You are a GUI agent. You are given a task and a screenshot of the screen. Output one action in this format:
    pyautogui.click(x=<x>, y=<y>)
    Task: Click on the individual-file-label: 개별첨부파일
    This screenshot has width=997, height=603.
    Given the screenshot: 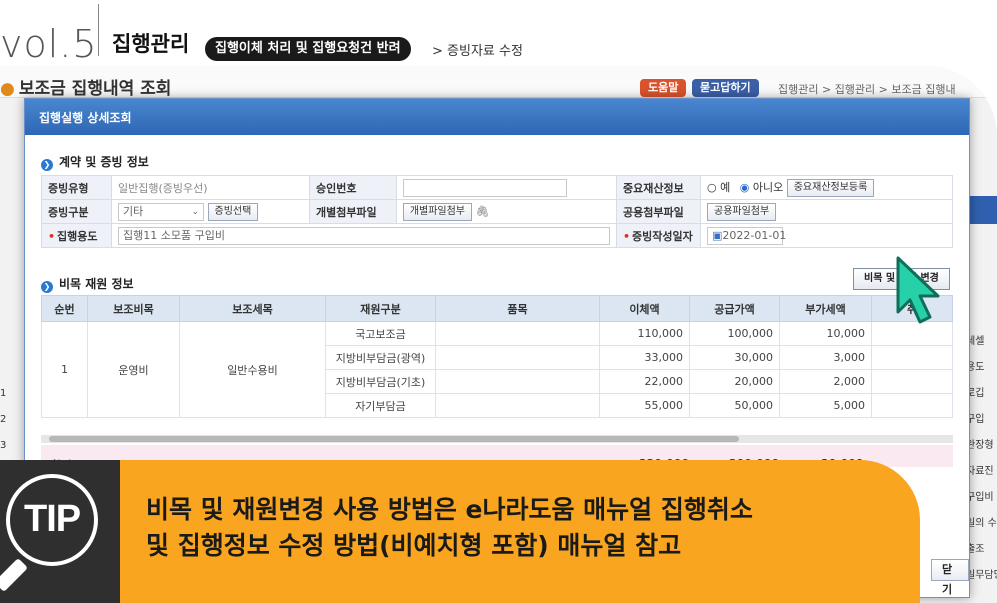 What is the action you would take?
    pyautogui.click(x=352, y=211)
    